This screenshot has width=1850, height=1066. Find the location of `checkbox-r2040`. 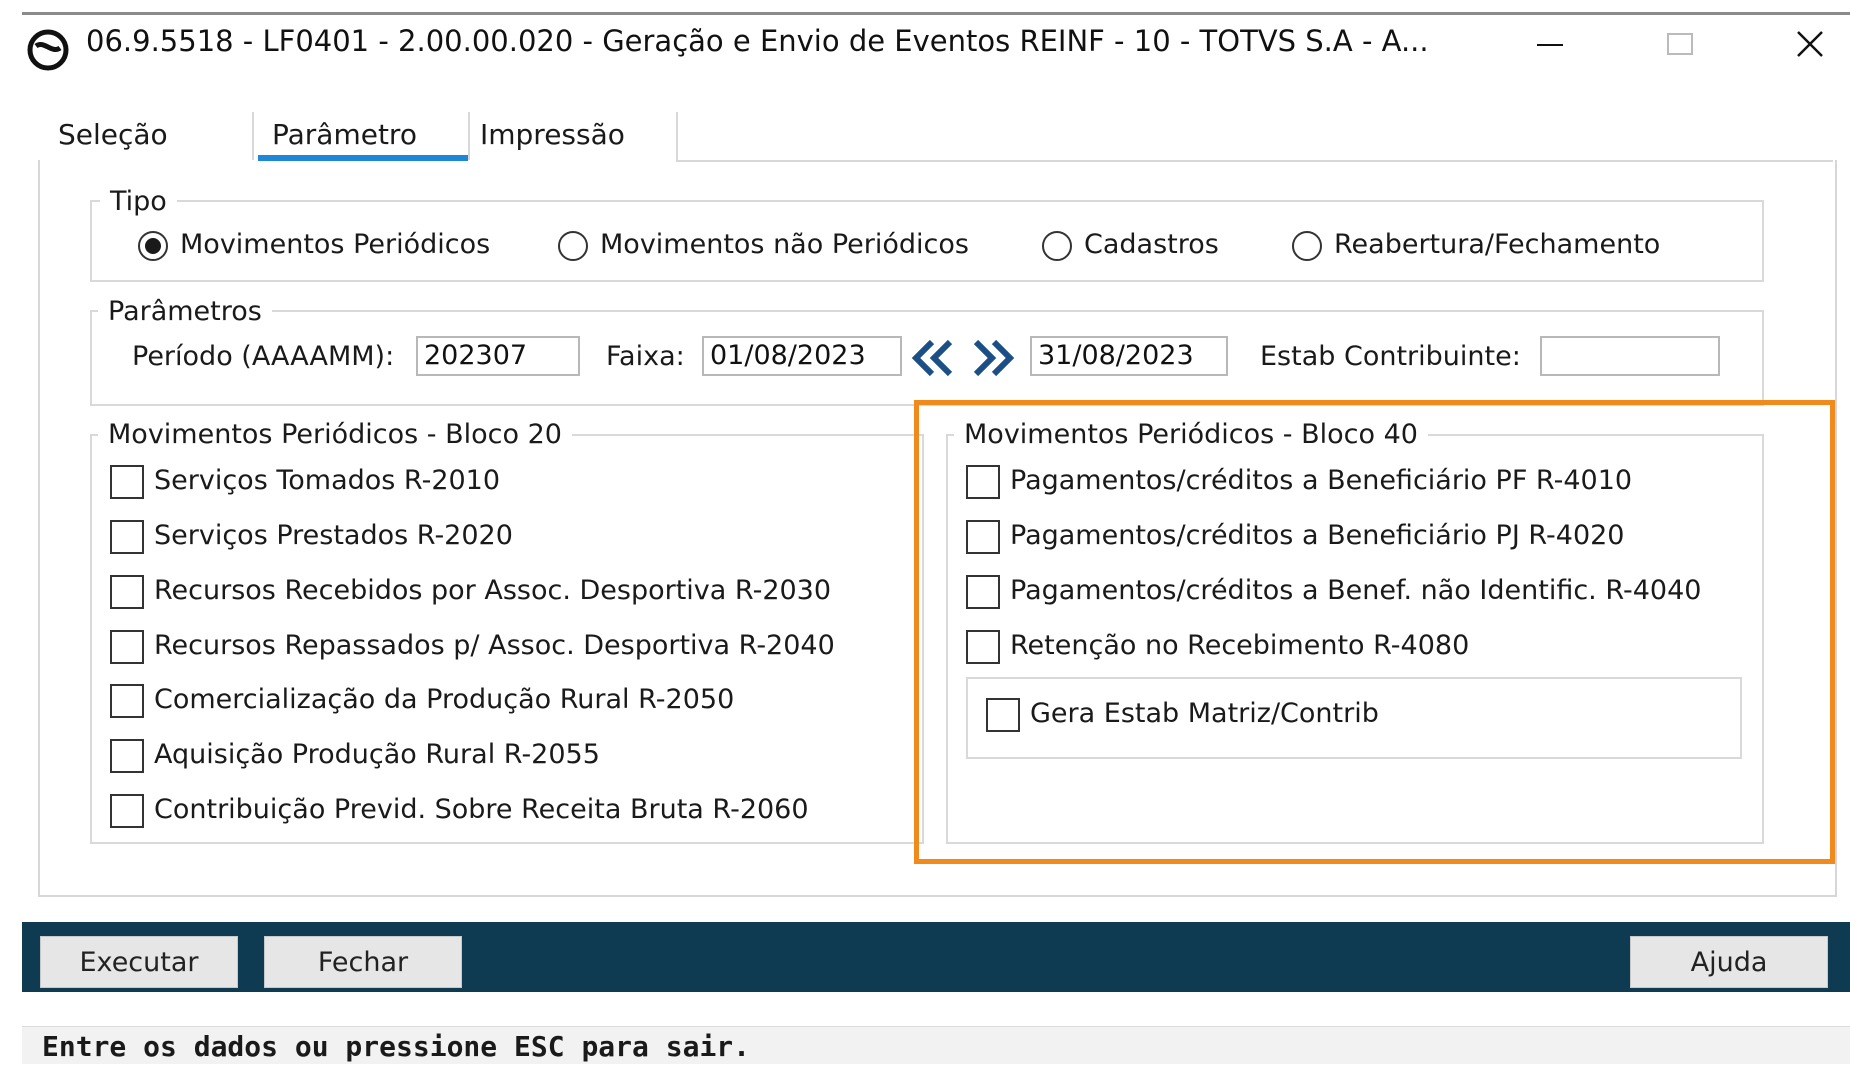

checkbox-r2040 is located at coordinates (127, 647).